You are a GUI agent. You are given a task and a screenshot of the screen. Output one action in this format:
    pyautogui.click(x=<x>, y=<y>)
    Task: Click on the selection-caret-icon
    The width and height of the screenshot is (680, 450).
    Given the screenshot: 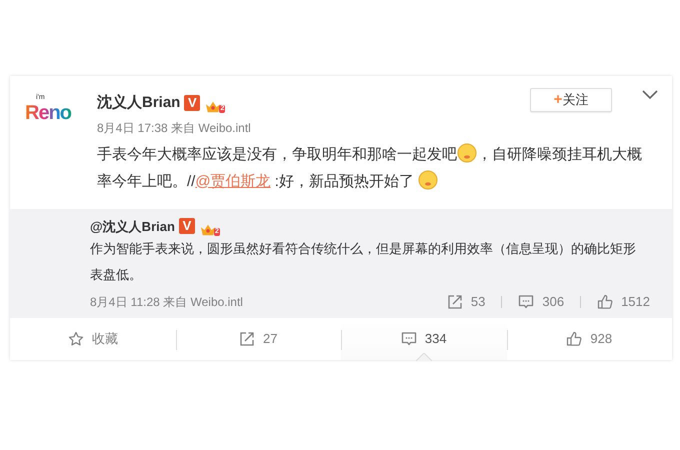 What is the action you would take?
    pyautogui.click(x=424, y=356)
    